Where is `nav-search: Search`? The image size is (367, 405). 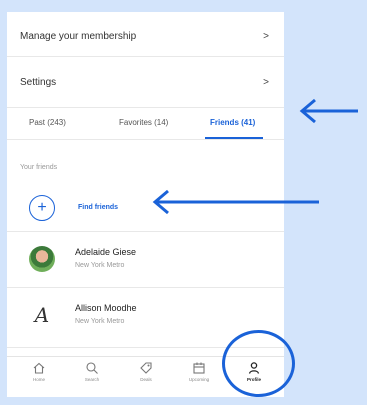
nav-search: Search is located at coordinates (92, 371).